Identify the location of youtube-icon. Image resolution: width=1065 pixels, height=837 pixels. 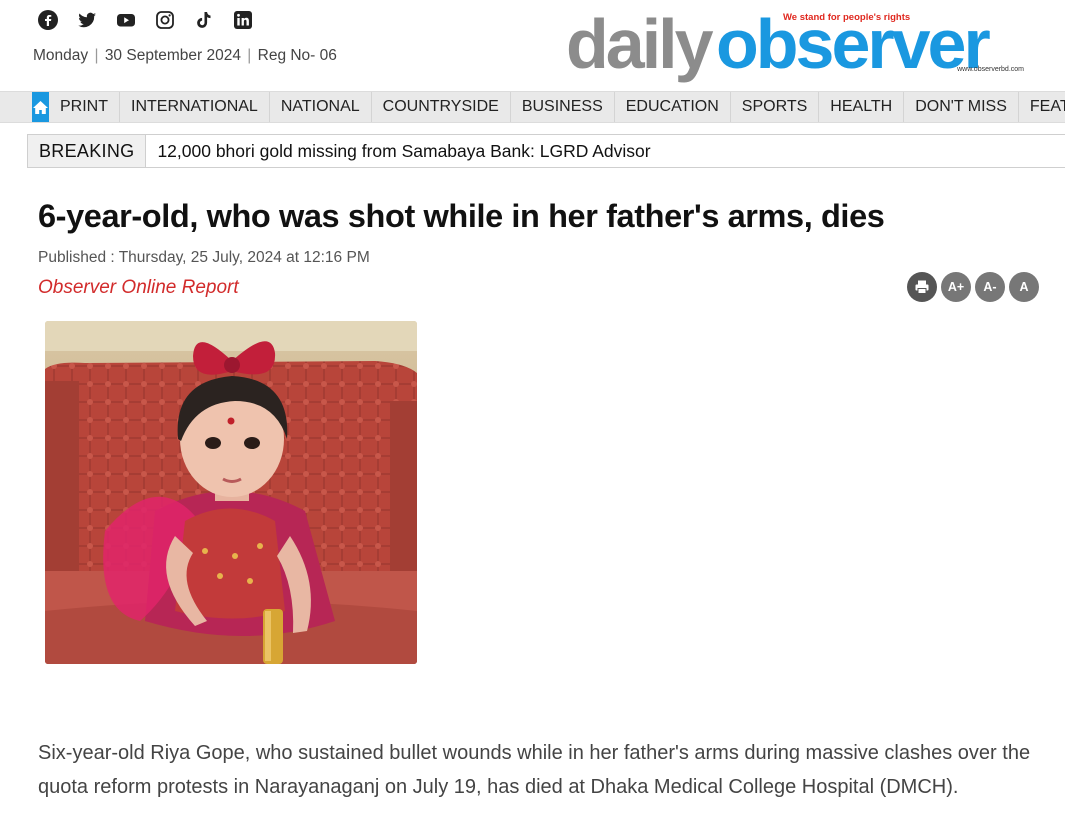
(126, 20).